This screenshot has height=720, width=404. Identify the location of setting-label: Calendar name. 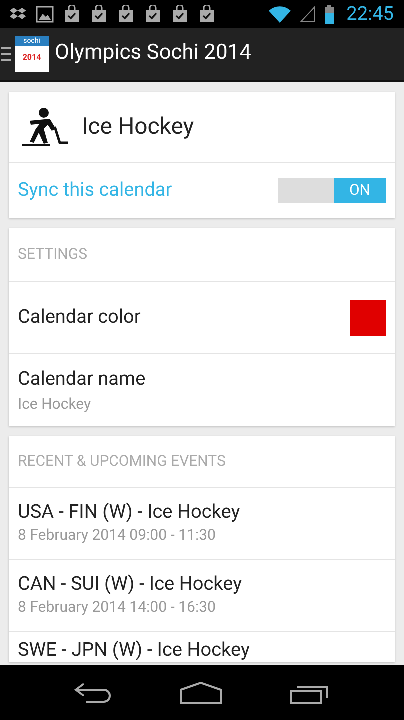
(82, 379).